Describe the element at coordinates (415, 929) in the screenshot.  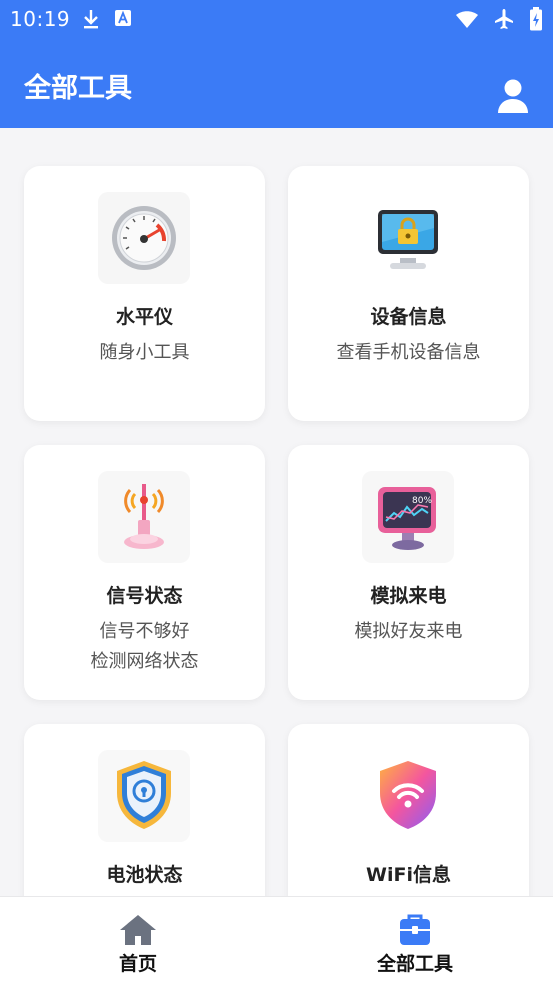
I see `toolbox-icon` at that location.